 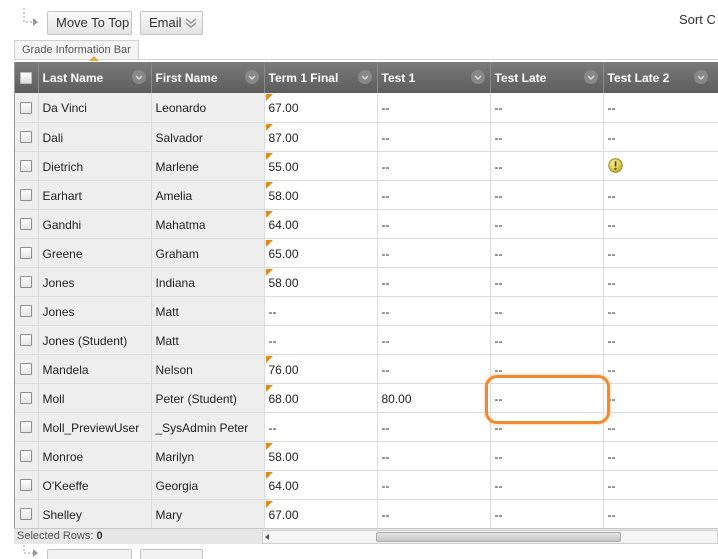 What do you see at coordinates (321, 137) in the screenshot?
I see `term-1-final-cell: 87.00` at bounding box center [321, 137].